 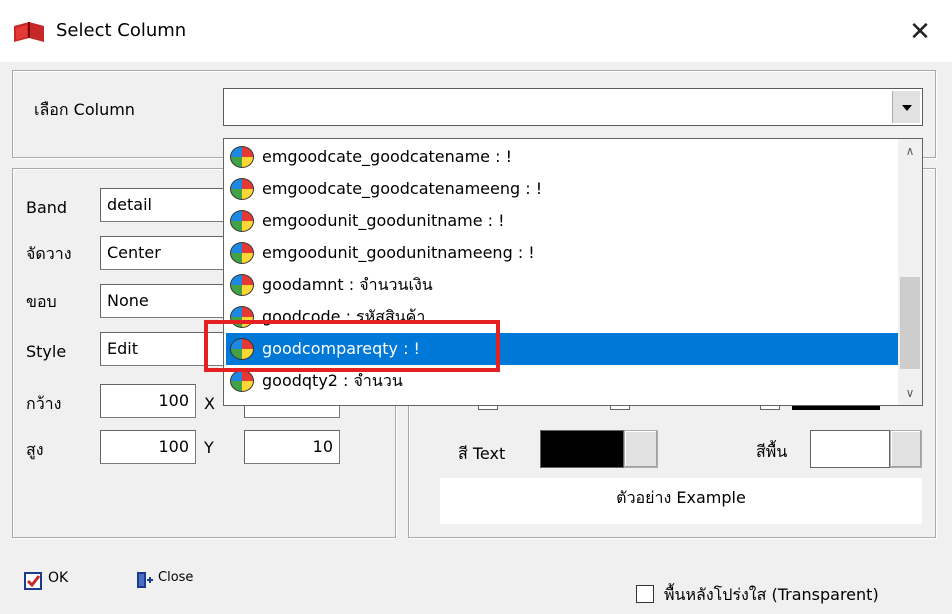 I want to click on border-select: None, so click(x=165, y=301).